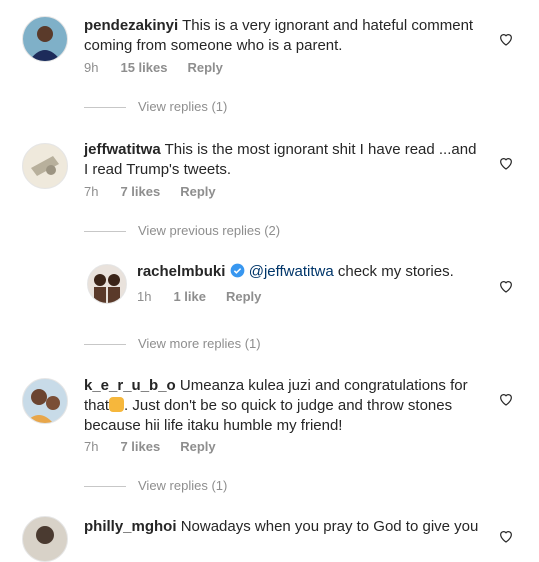  Describe the element at coordinates (182, 230) in the screenshot. I see `view-previous-replies-button: View previous replies (2)` at that location.